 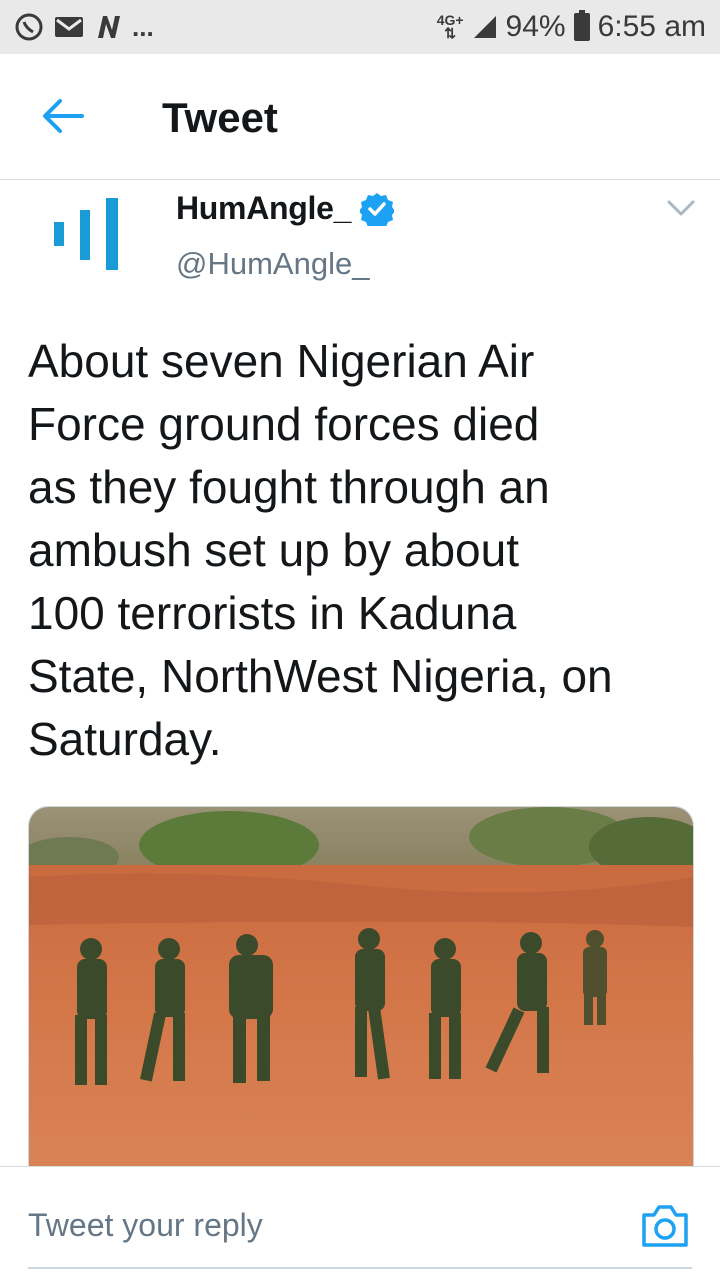 I want to click on page-title: Tweet, so click(x=220, y=117).